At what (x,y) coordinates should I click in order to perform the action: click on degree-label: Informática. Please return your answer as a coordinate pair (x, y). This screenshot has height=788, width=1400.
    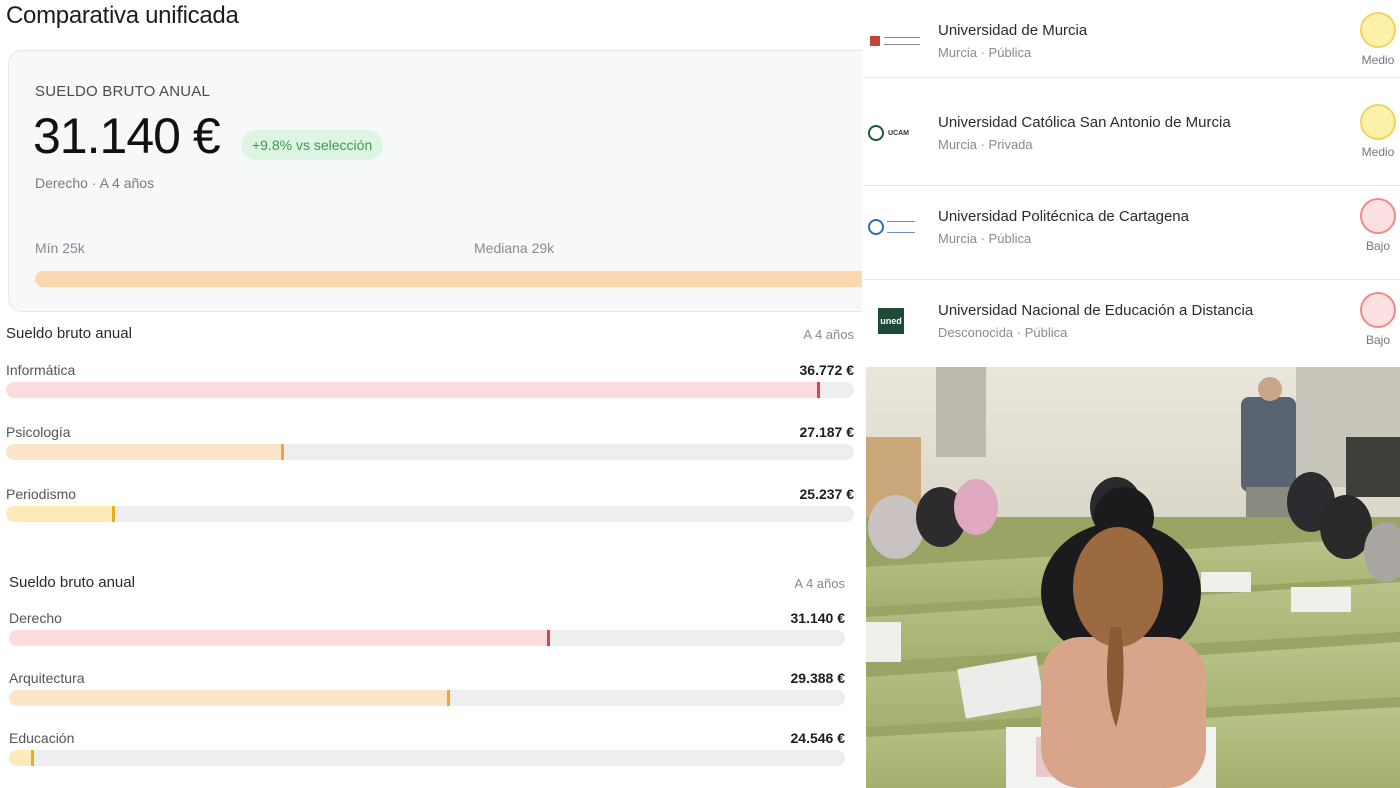
    Looking at the image, I should click on (41, 370).